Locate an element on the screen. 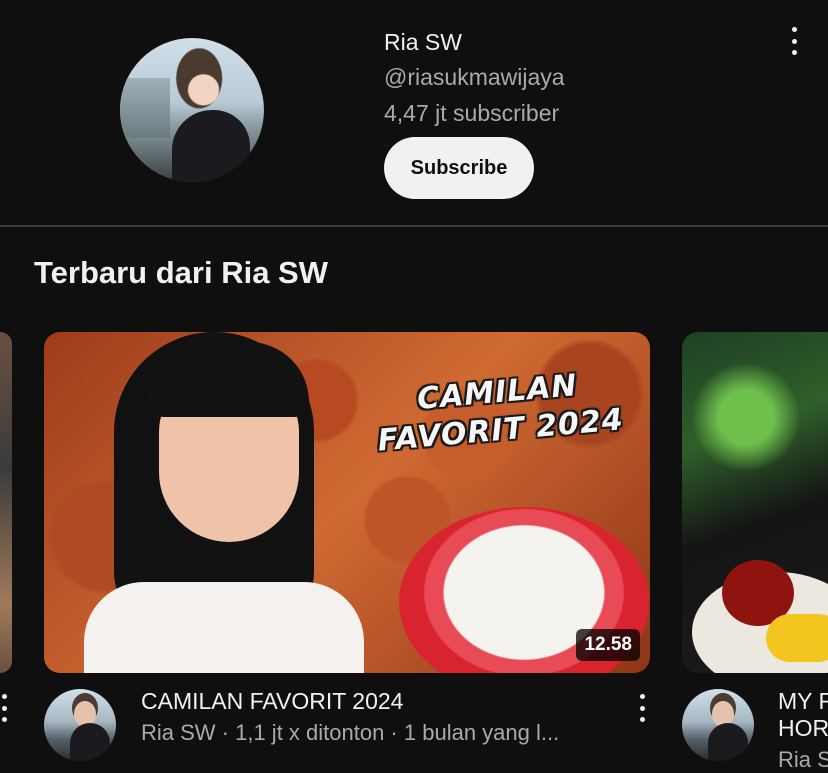 The height and width of the screenshot is (773, 828). next-video-title-line2: HOR is located at coordinates (803, 728).